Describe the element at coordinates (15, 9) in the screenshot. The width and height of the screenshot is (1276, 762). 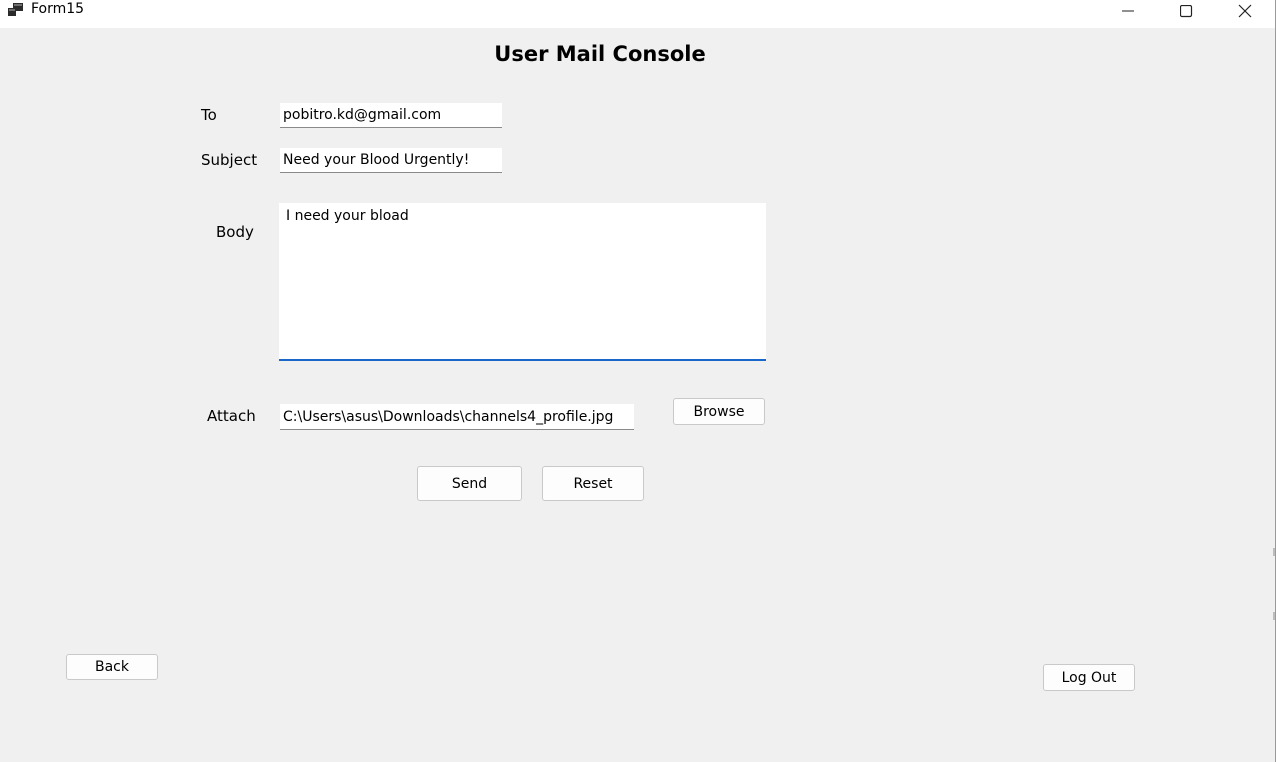
I see `app-icon` at that location.